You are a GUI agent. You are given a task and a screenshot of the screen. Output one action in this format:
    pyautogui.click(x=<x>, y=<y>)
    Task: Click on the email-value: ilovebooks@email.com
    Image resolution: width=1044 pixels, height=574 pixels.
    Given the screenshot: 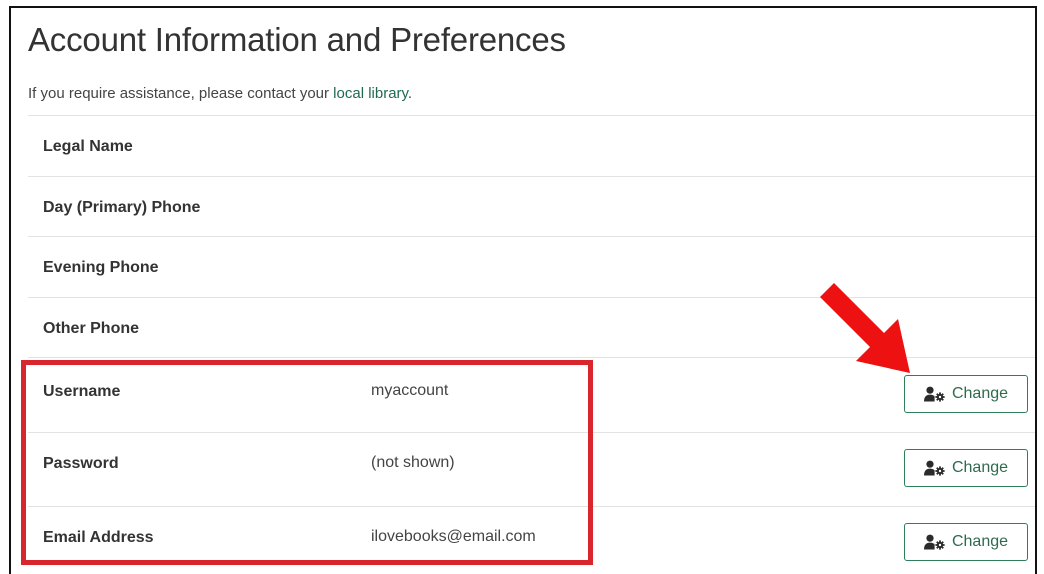 What is the action you would take?
    pyautogui.click(x=453, y=536)
    